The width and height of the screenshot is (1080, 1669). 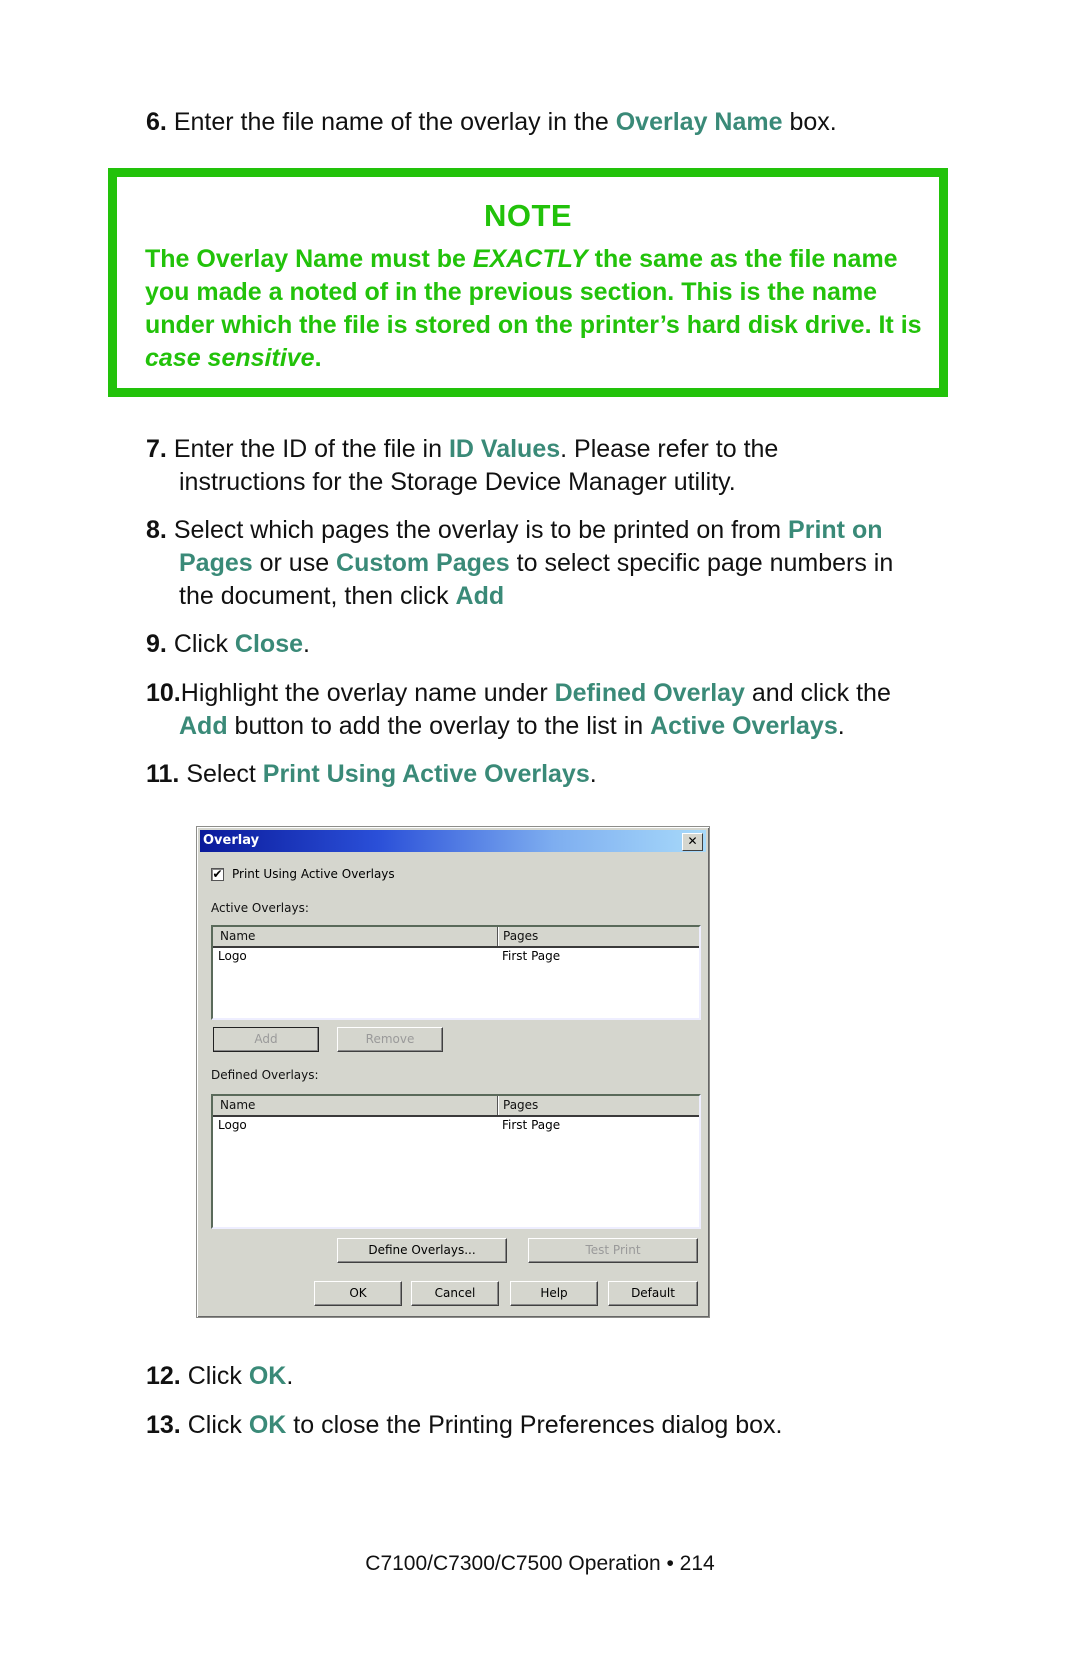 I want to click on note-text: ., so click(x=318, y=358).